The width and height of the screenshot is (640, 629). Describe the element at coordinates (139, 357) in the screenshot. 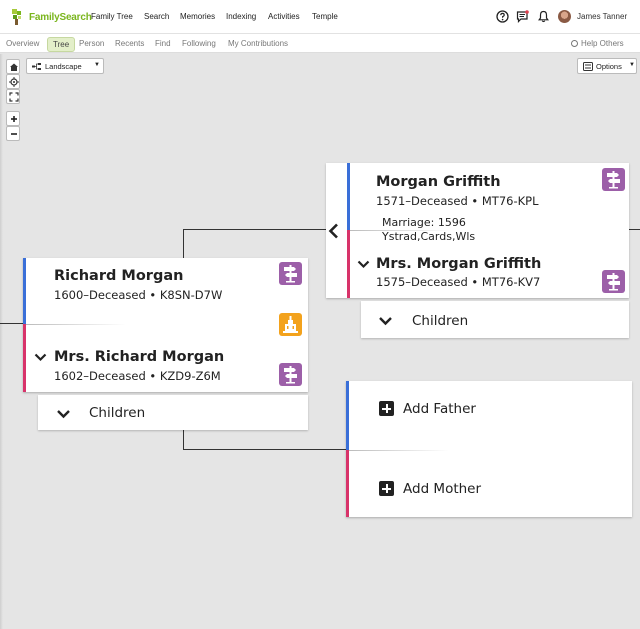

I see `person-name: Mrs. Richard Morgan` at that location.